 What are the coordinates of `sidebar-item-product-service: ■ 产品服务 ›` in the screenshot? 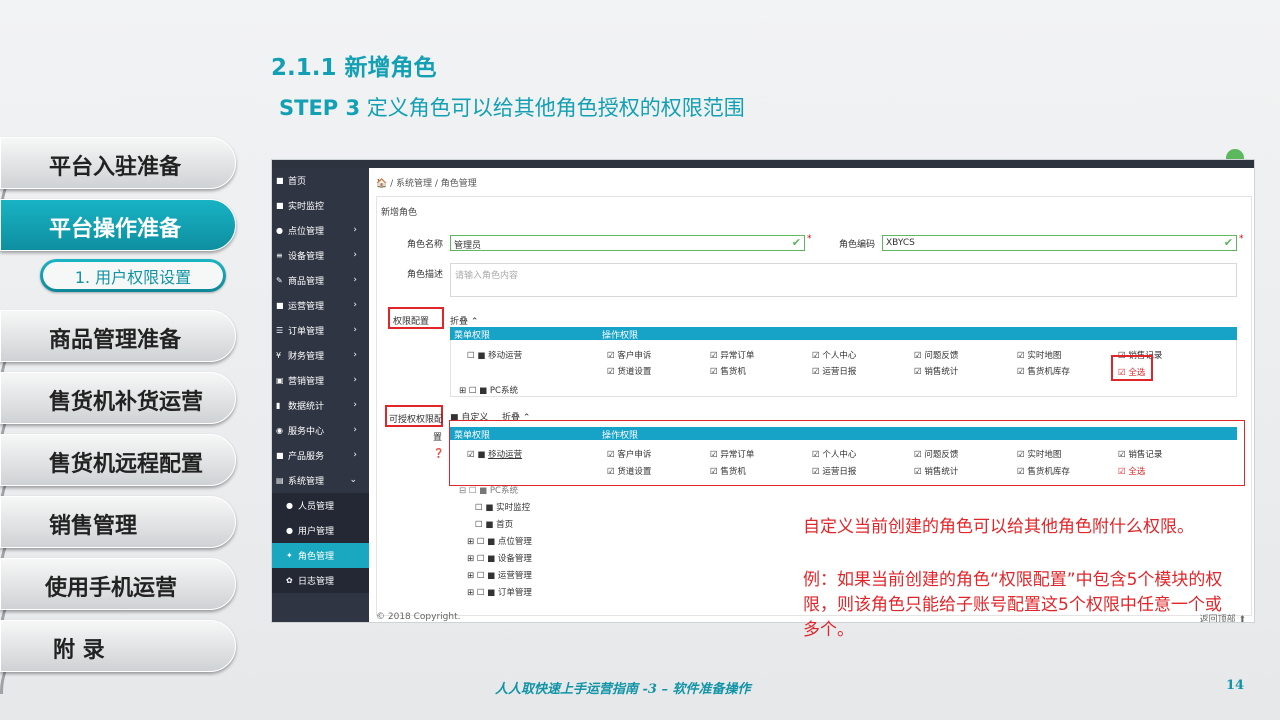 It's located at (320, 455).